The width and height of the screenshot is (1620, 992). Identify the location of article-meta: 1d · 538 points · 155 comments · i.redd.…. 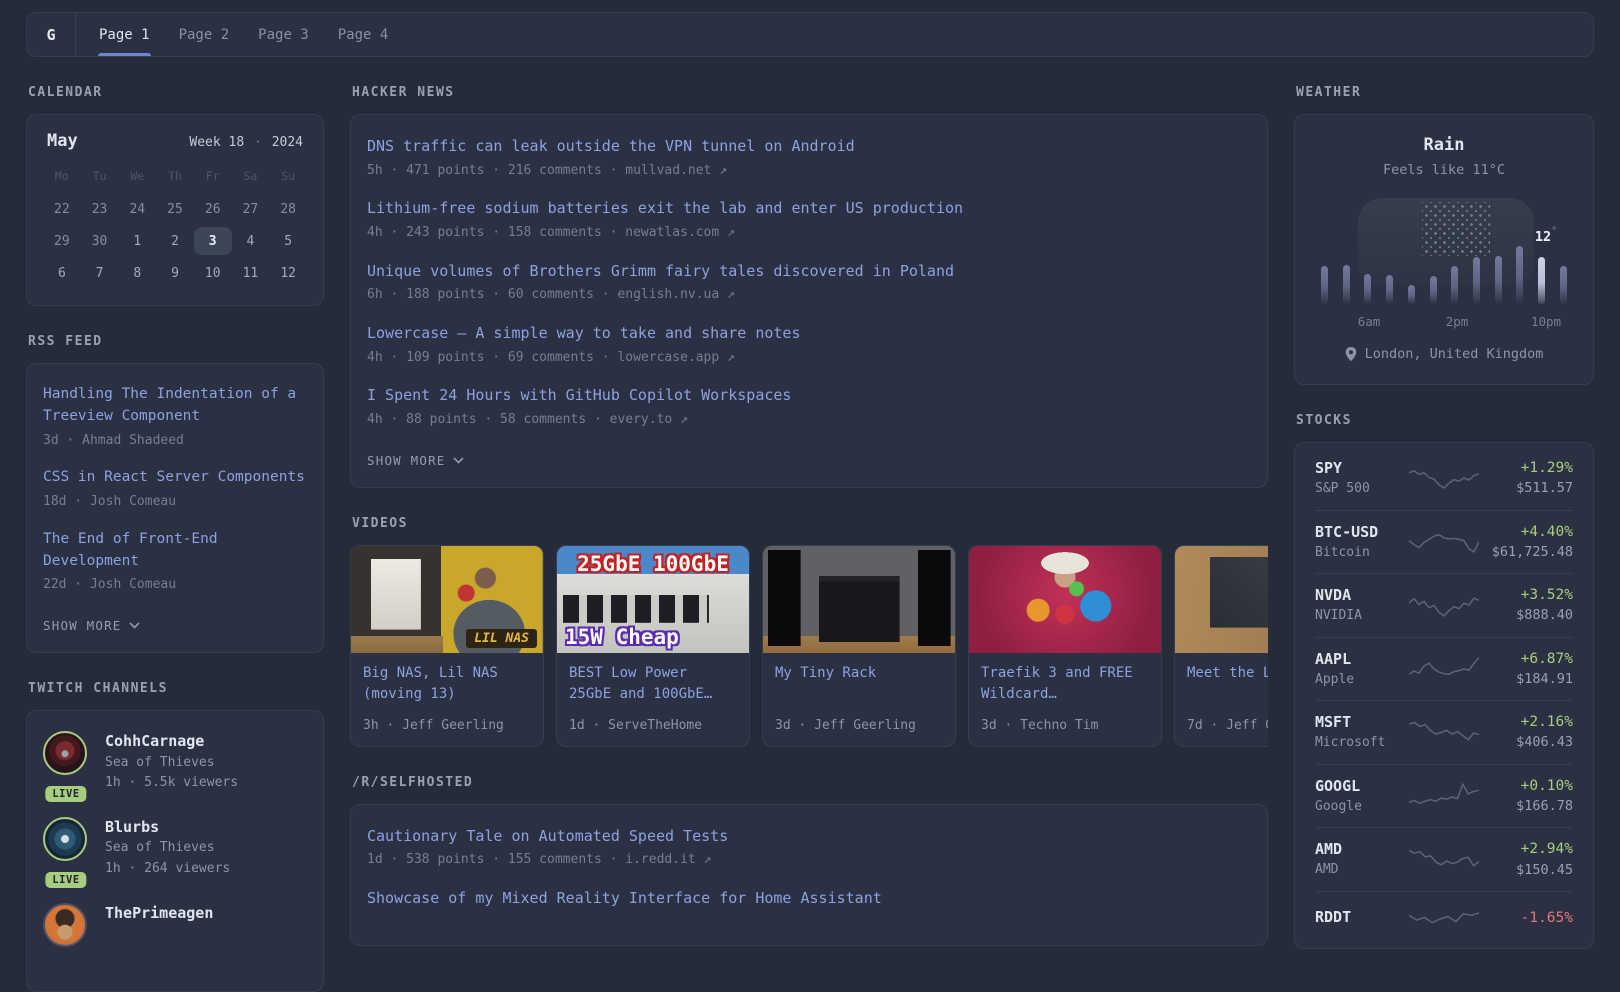
(539, 860).